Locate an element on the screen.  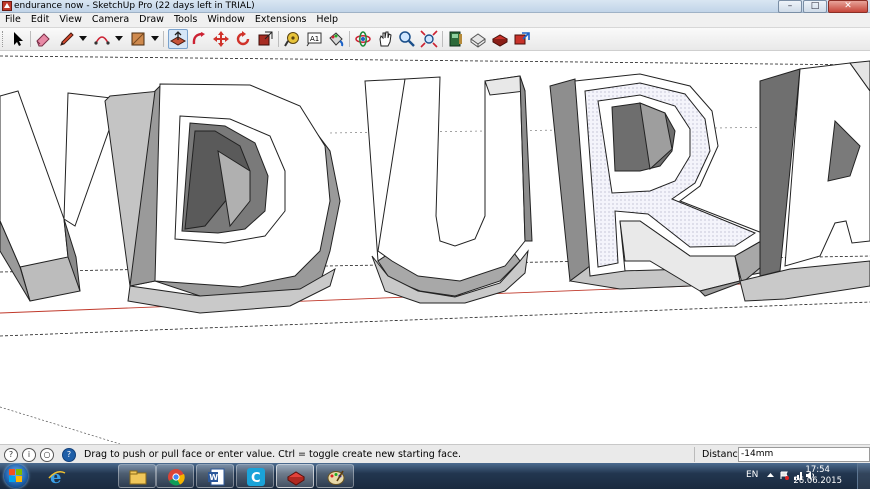
extension-warehouse-icon is located at coordinates (500, 39).